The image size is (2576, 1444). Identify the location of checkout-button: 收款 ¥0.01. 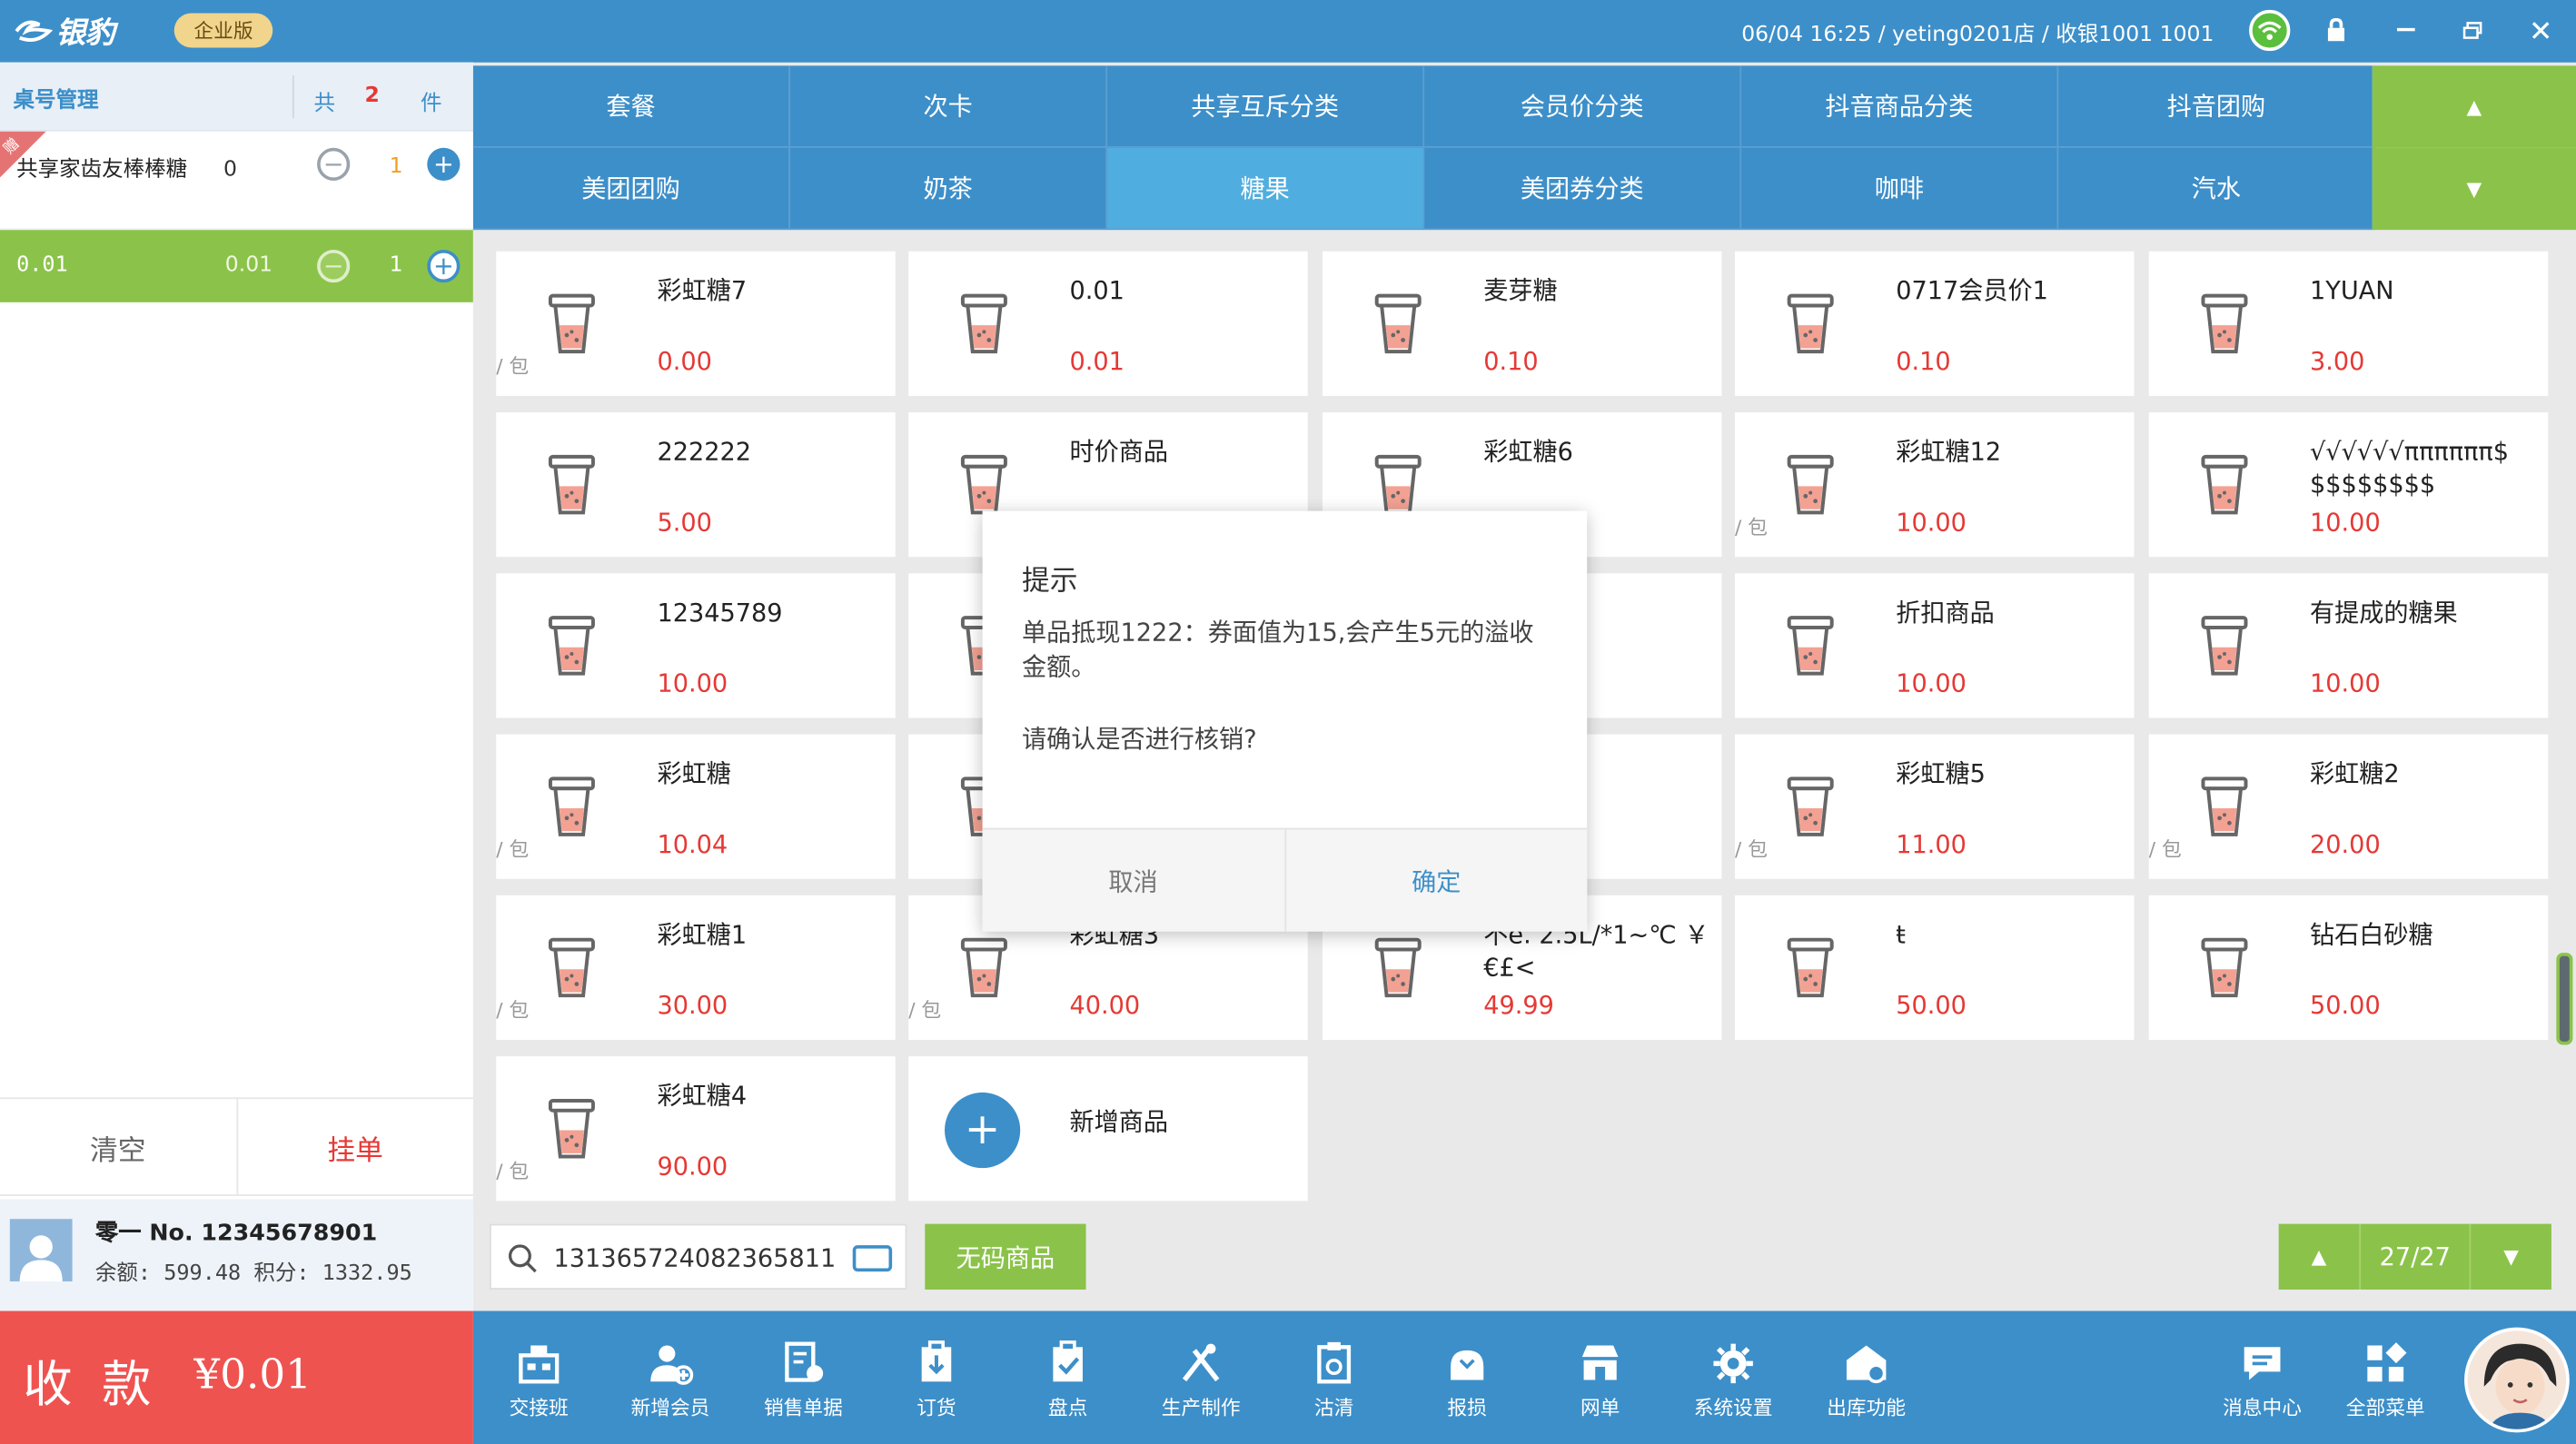
(236, 1377).